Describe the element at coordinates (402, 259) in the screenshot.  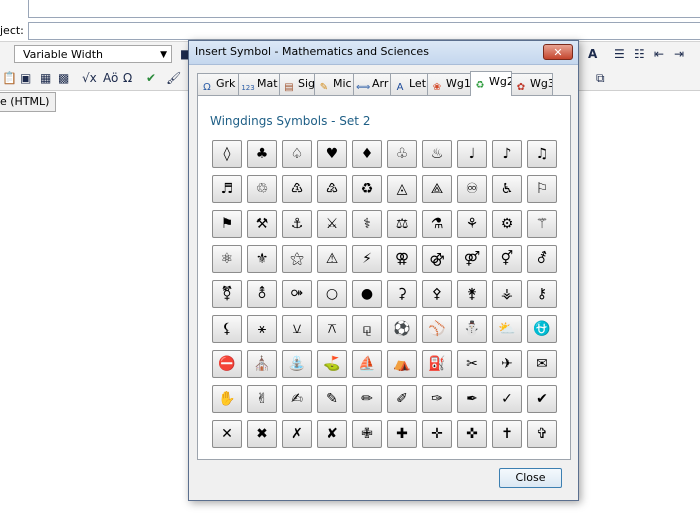
I see `symbol-button: ⚢` at that location.